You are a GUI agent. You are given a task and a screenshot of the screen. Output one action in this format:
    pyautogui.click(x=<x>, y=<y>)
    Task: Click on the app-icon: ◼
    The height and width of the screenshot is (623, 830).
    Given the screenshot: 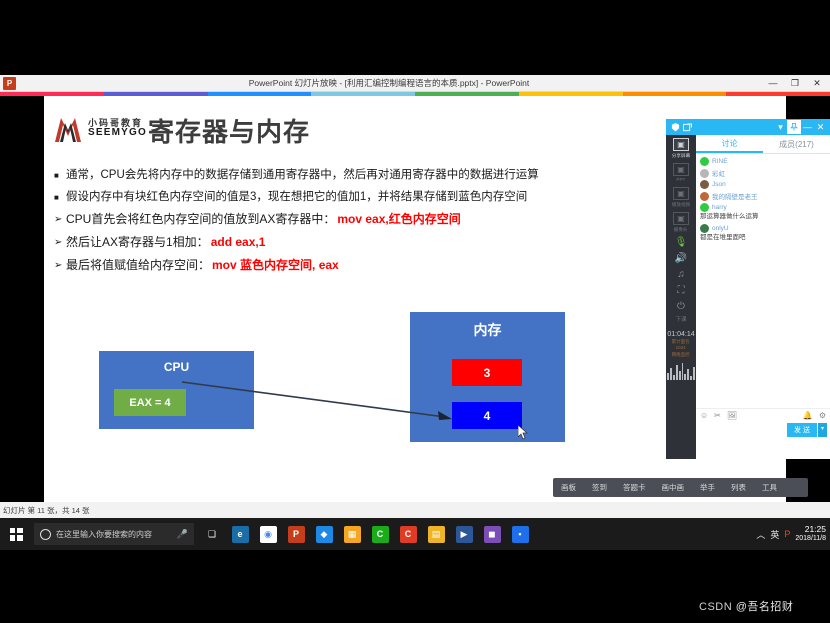 What is the action you would take?
    pyautogui.click(x=492, y=534)
    